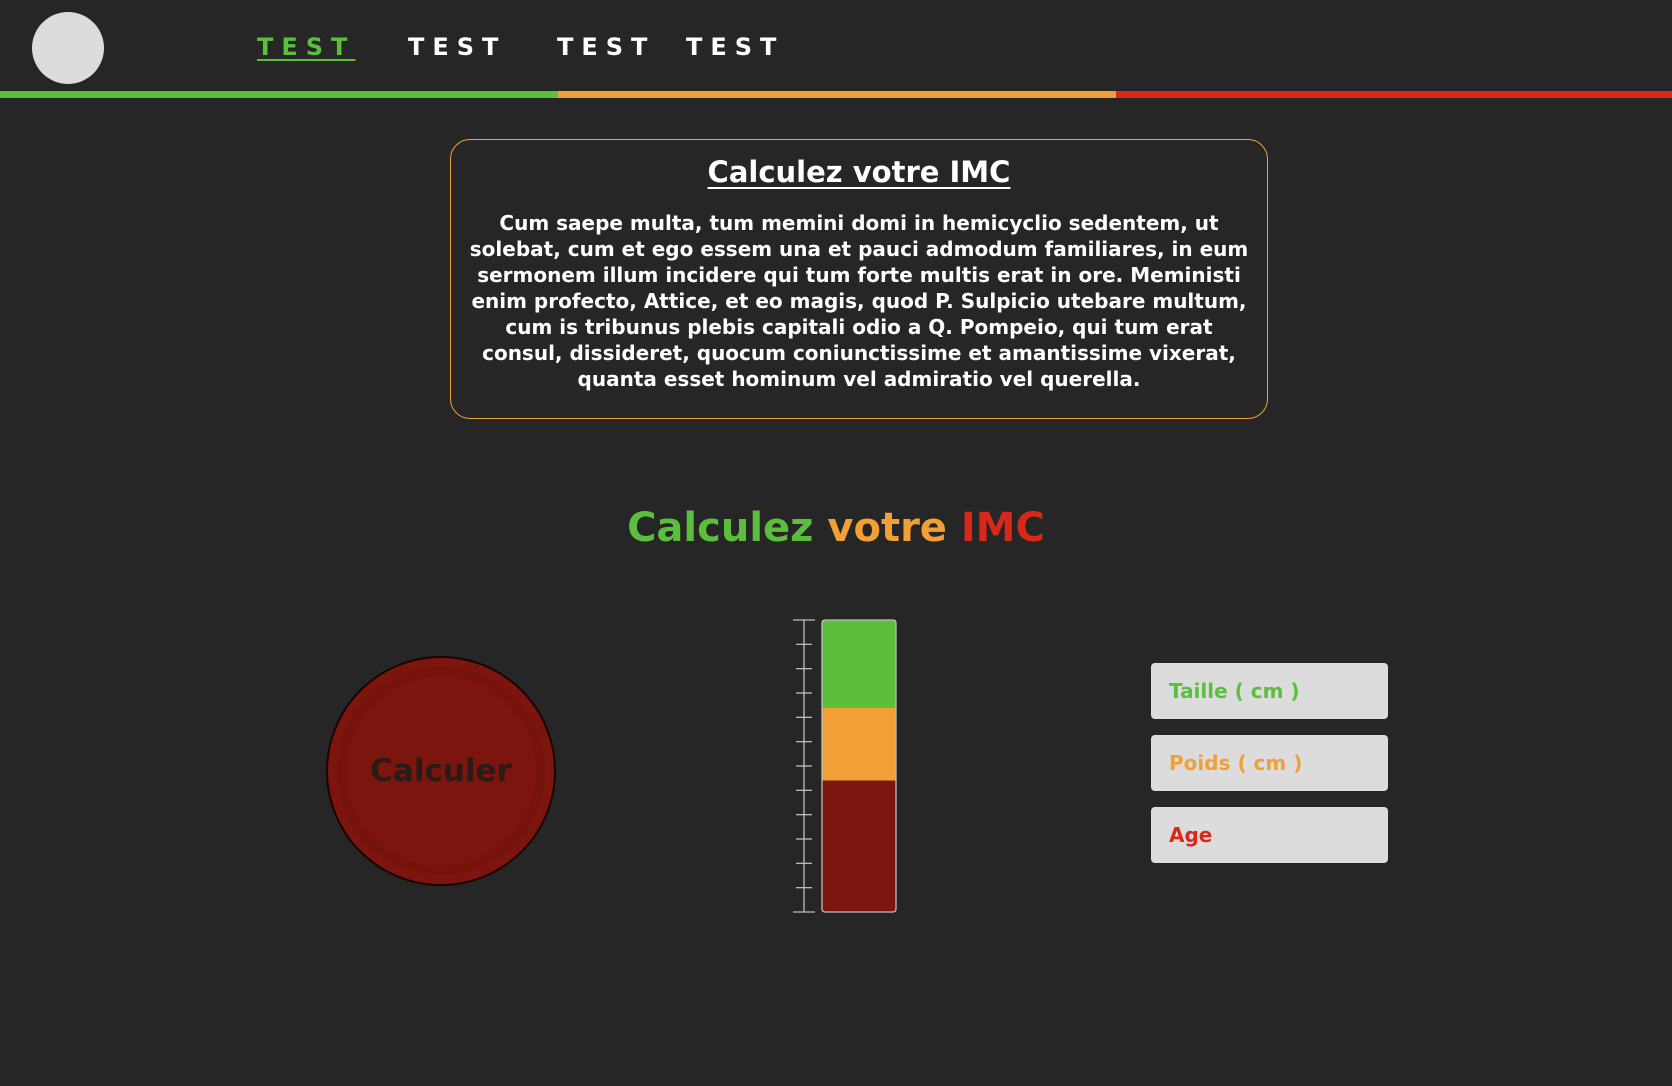 The image size is (1672, 1086). Describe the element at coordinates (68, 48) in the screenshot. I see `logo-avatar` at that location.